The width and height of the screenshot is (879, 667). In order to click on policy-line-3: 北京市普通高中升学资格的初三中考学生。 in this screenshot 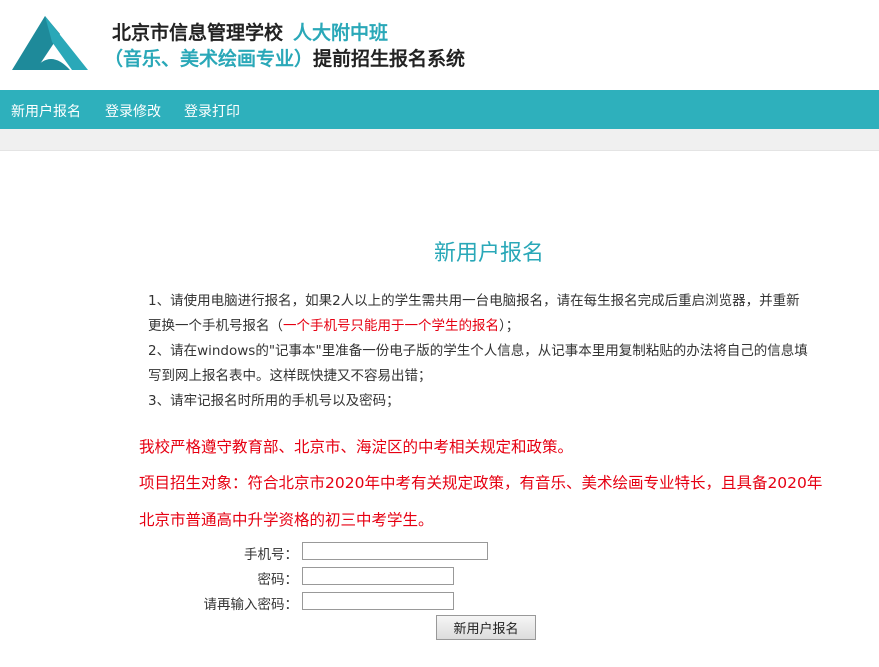, I will do `click(286, 520)`.